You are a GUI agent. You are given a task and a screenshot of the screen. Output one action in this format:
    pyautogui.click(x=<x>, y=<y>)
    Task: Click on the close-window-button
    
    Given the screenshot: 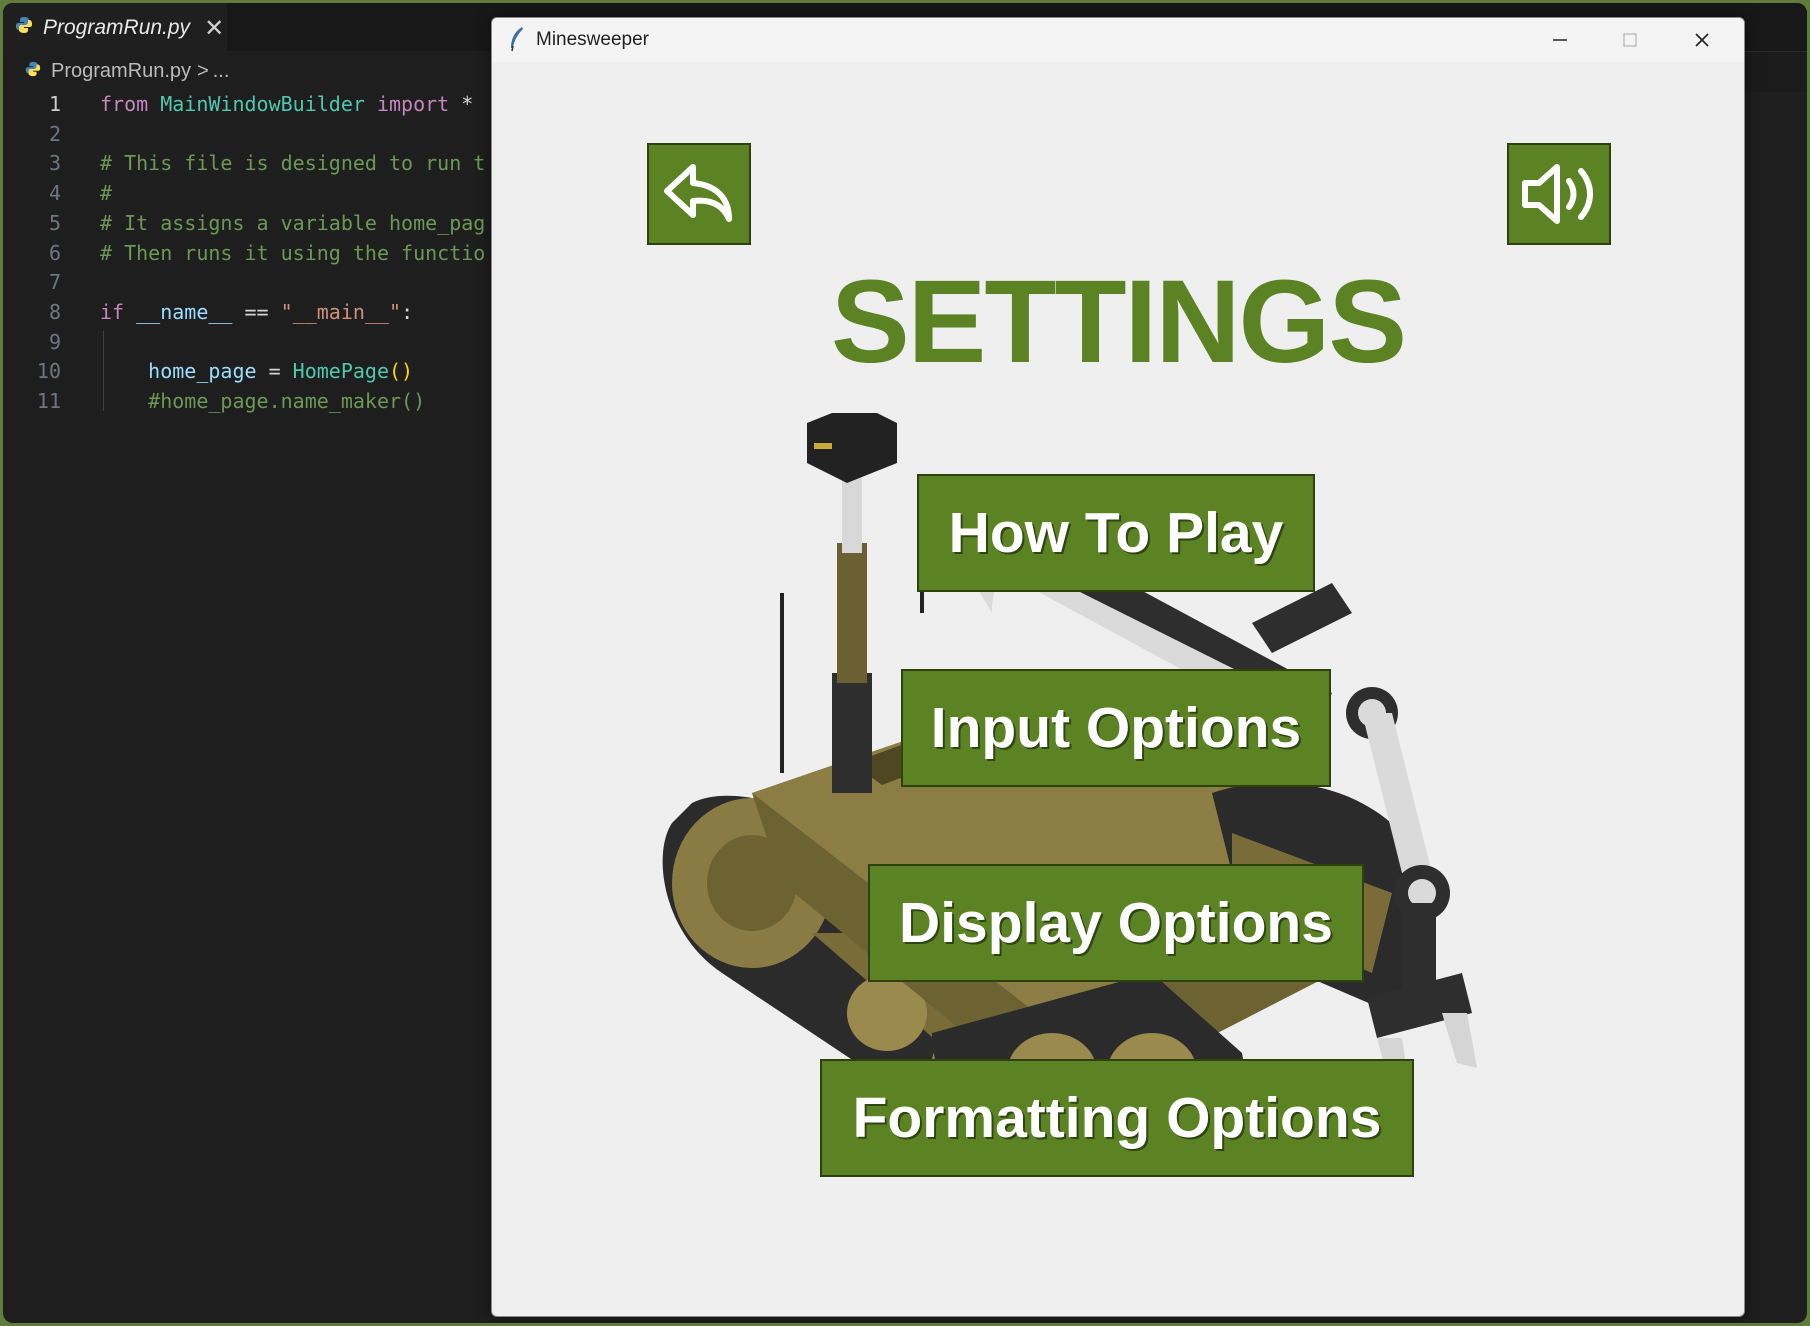 What is the action you would take?
    pyautogui.click(x=1702, y=40)
    